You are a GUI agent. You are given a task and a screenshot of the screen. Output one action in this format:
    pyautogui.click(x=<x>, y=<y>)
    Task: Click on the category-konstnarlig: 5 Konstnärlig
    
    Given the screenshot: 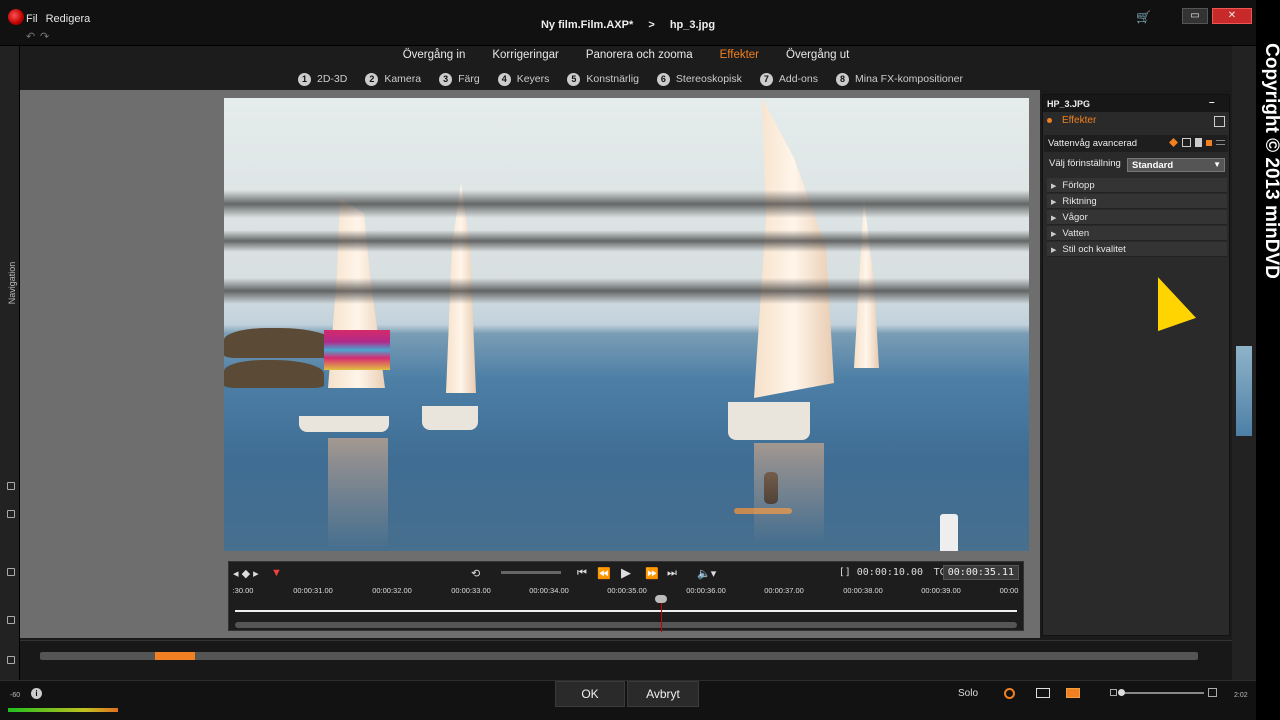 What is the action you would take?
    pyautogui.click(x=603, y=79)
    